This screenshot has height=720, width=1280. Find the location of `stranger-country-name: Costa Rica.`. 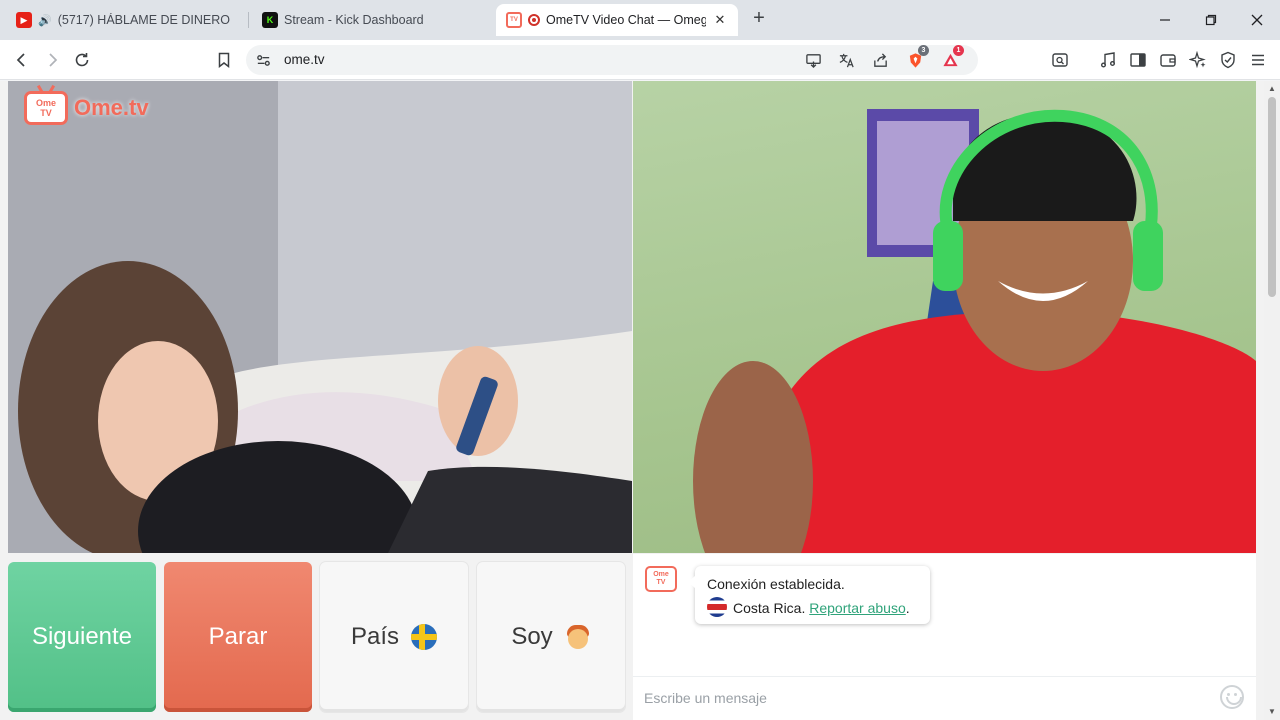

stranger-country-name: Costa Rica. is located at coordinates (769, 608).